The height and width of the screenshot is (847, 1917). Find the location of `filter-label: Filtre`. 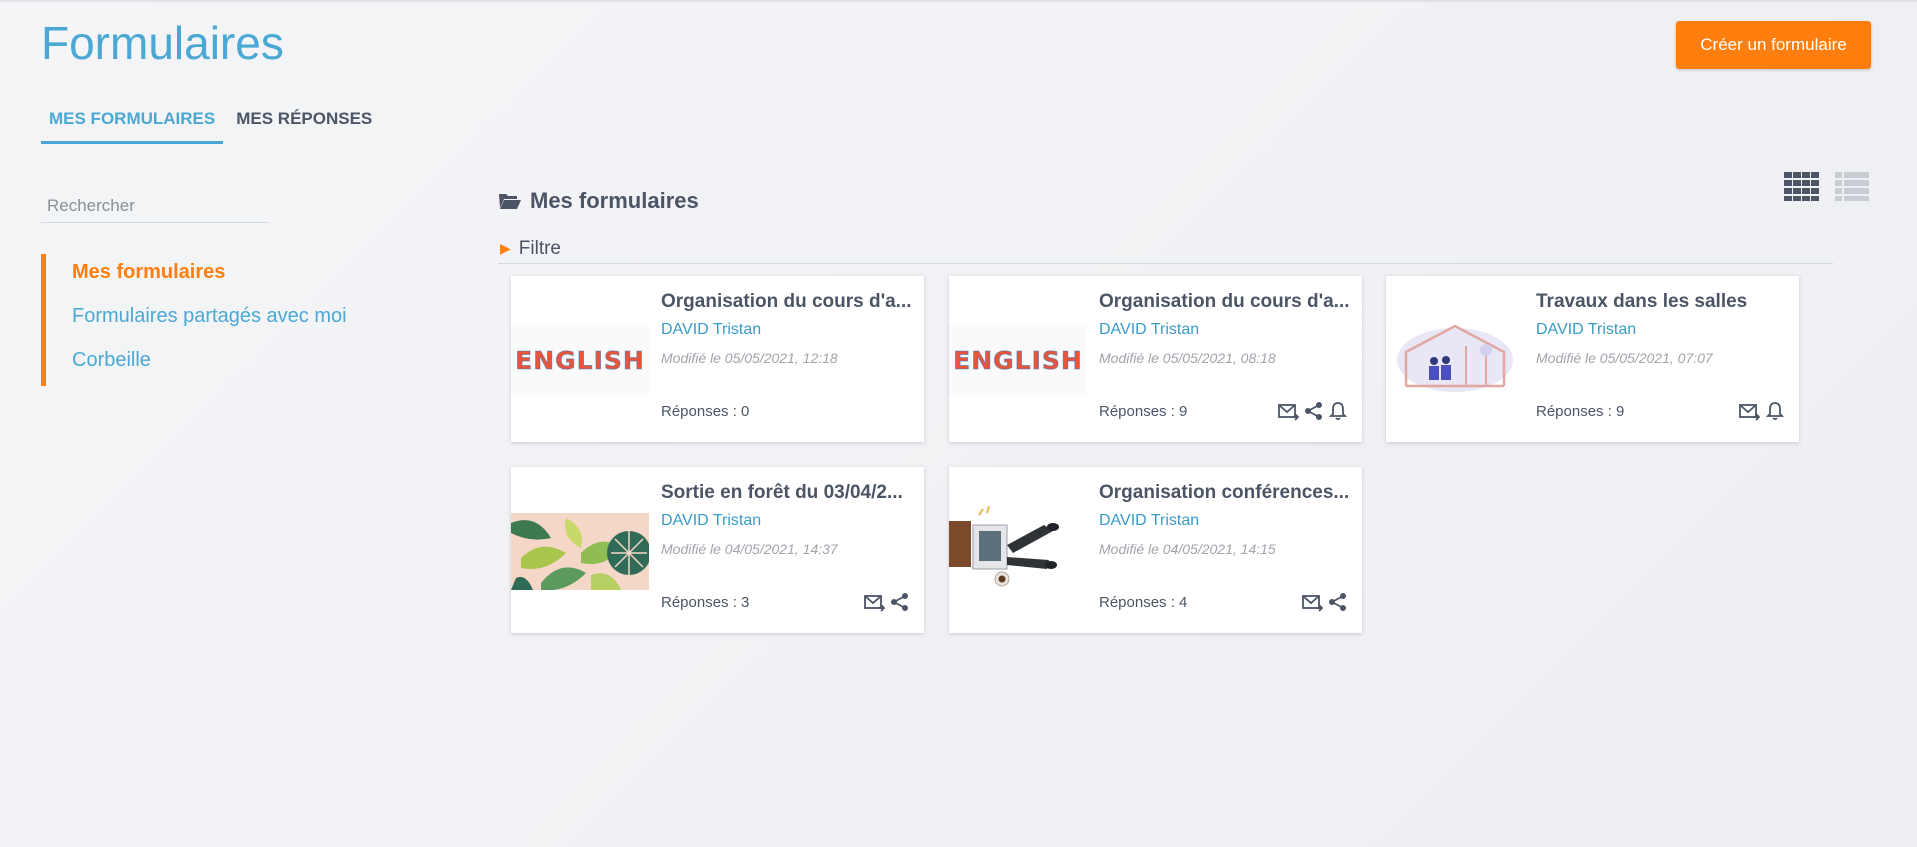

filter-label: Filtre is located at coordinates (540, 248).